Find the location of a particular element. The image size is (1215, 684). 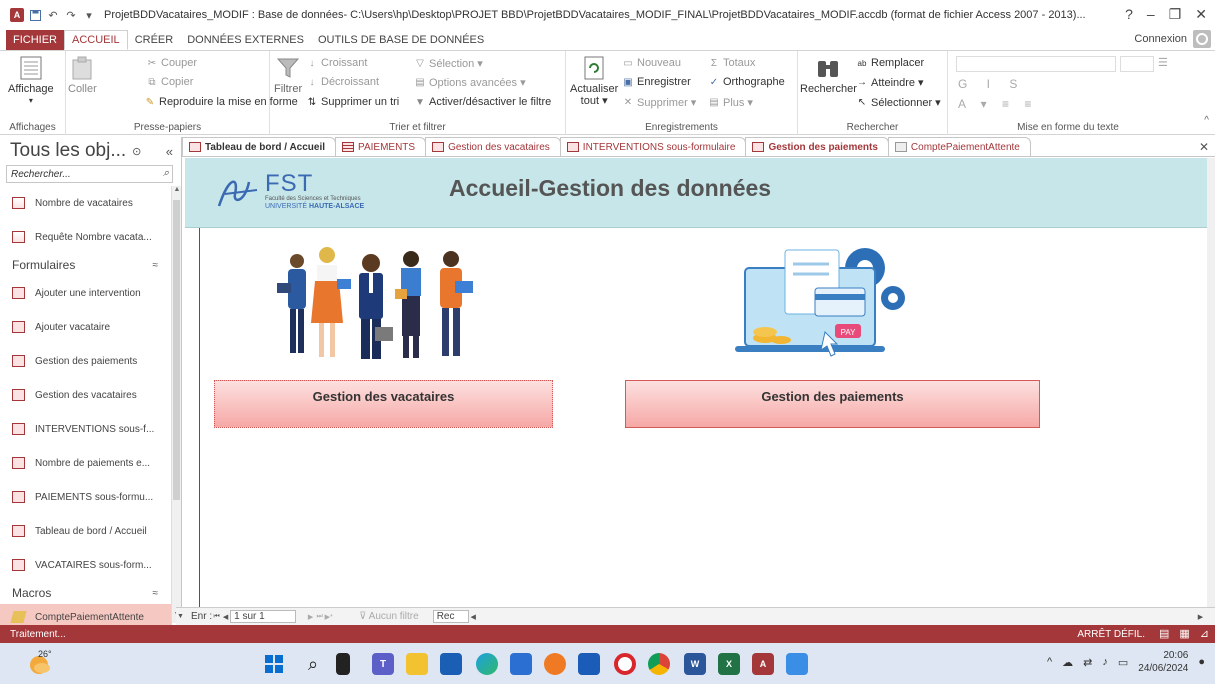

form-vertical-scrollbar is located at coordinates (1211, 382).